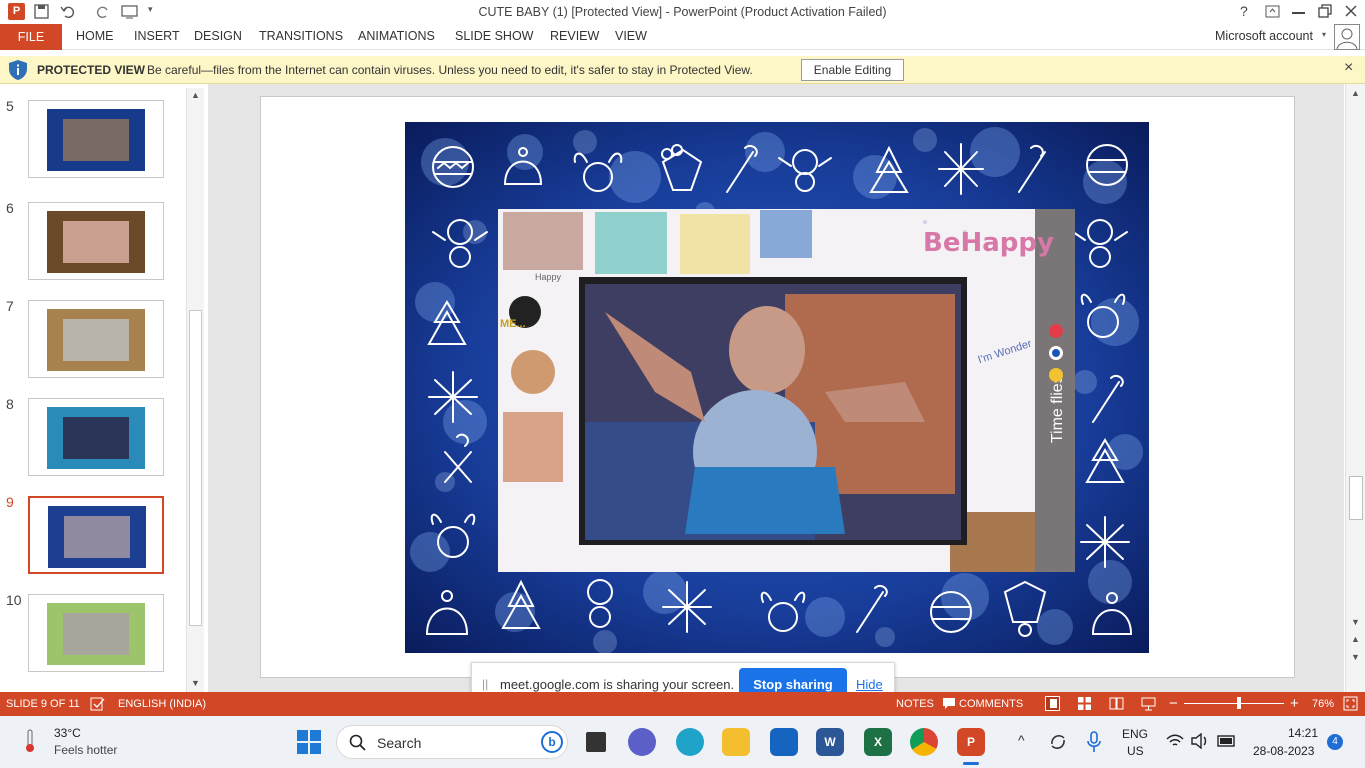 The width and height of the screenshot is (1365, 768). I want to click on avatar, so click(1347, 37).